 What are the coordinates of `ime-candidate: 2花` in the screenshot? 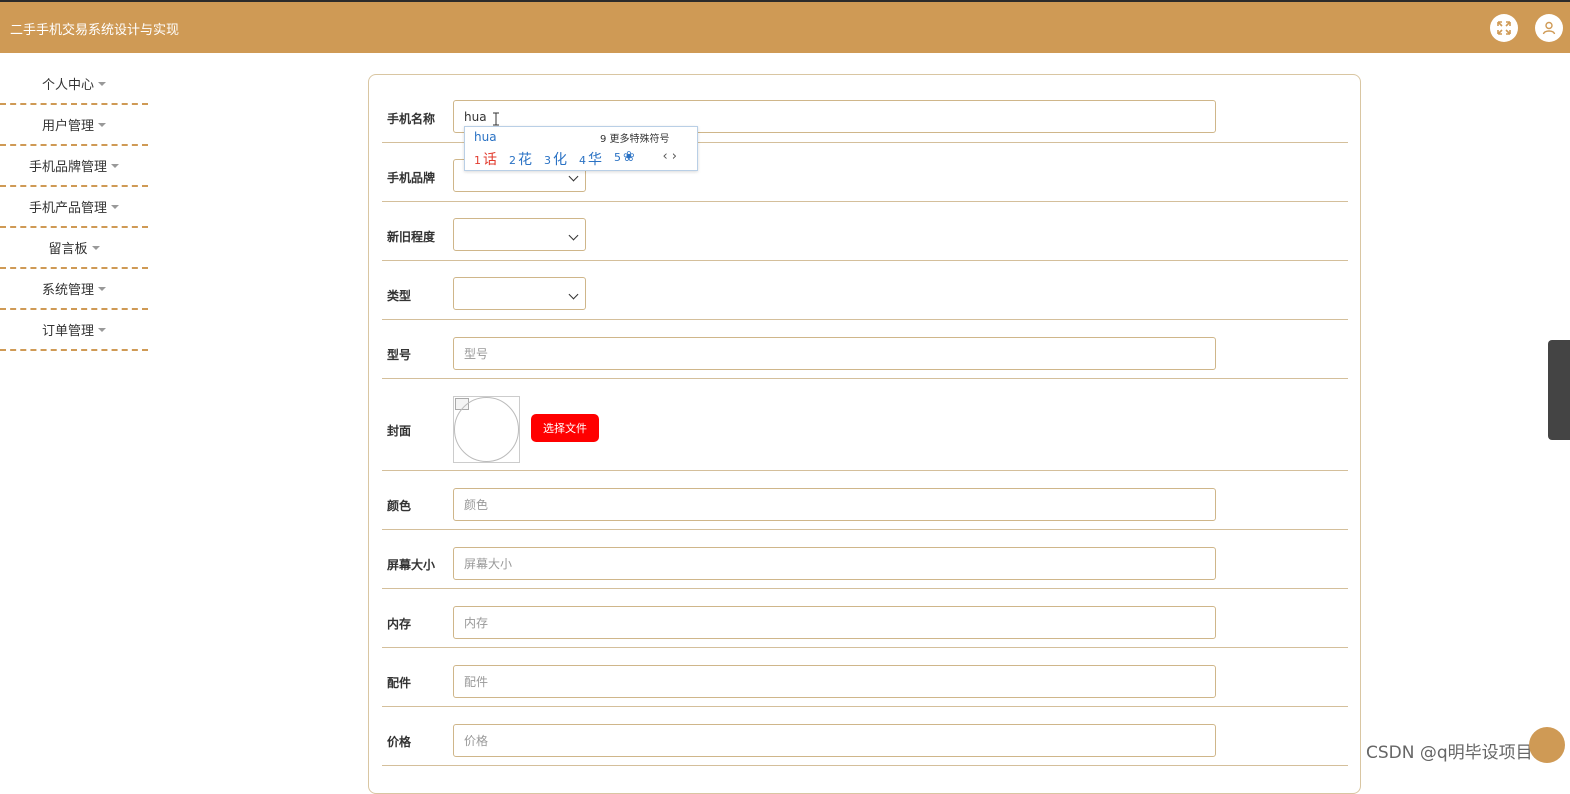 It's located at (520, 159).